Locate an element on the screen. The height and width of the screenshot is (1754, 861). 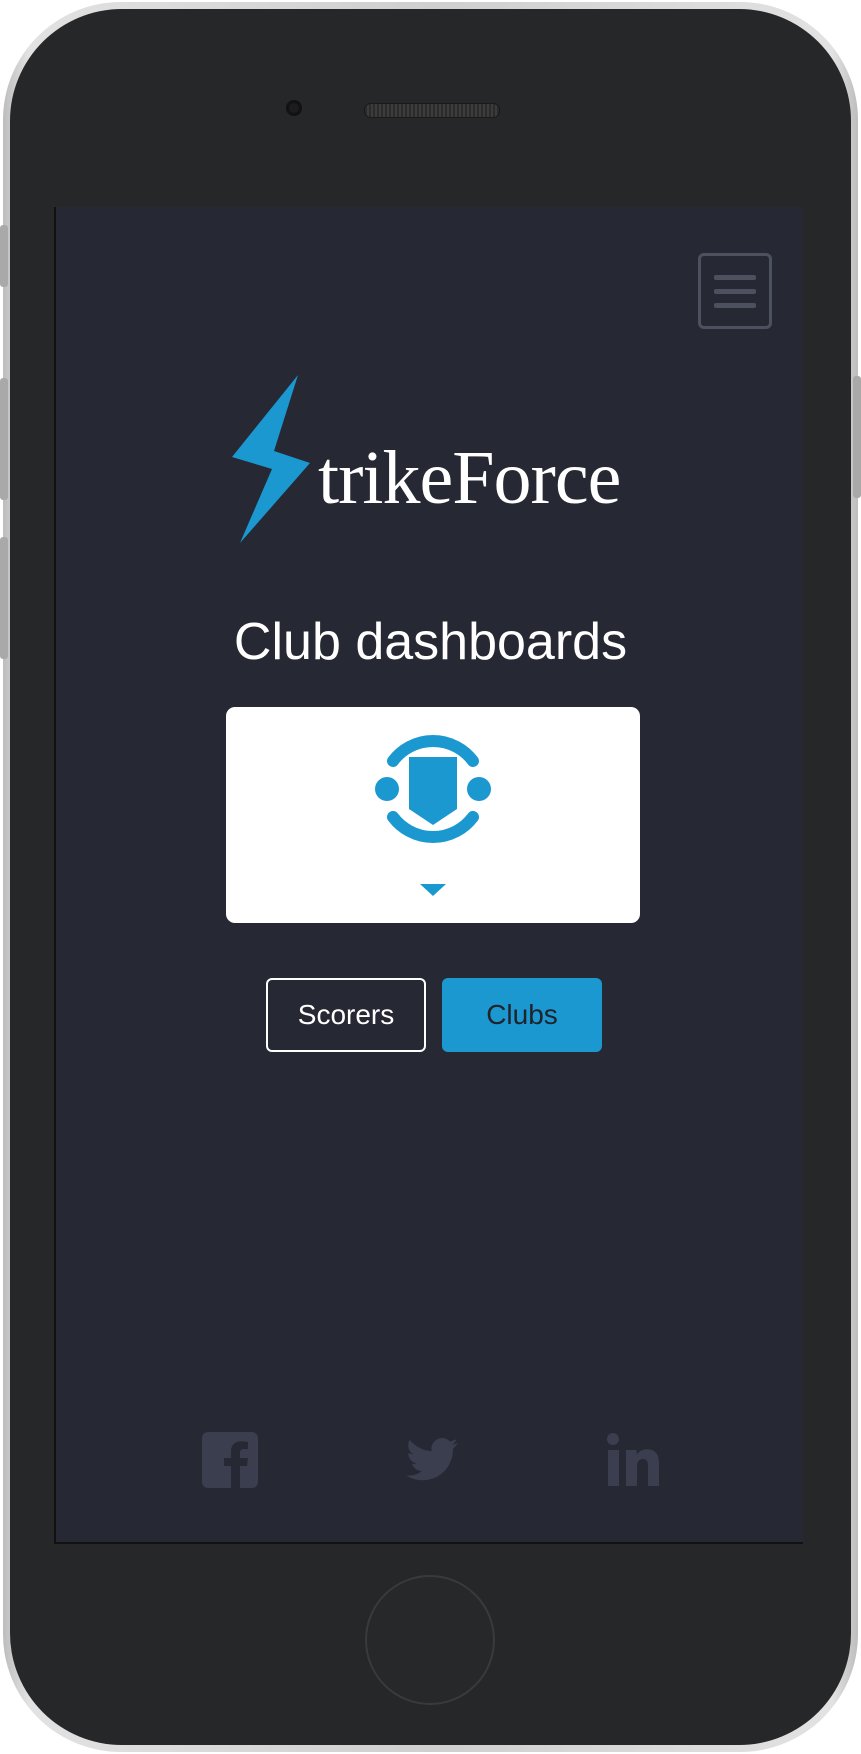
front-camera is located at coordinates (294, 108).